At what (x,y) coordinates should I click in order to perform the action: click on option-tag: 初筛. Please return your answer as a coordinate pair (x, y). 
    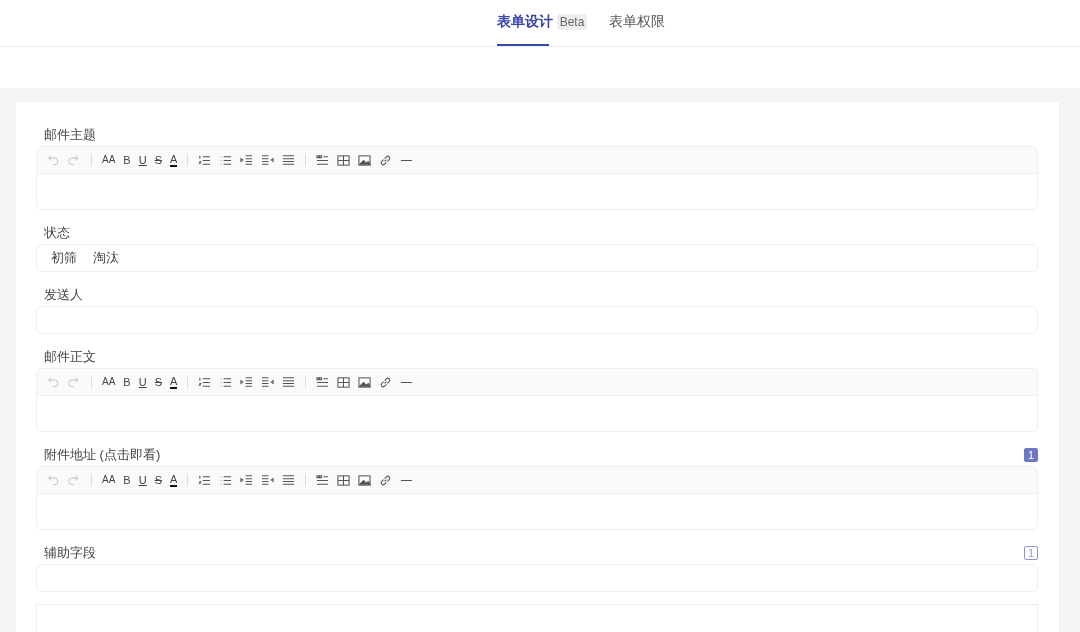
    Looking at the image, I should click on (64, 258).